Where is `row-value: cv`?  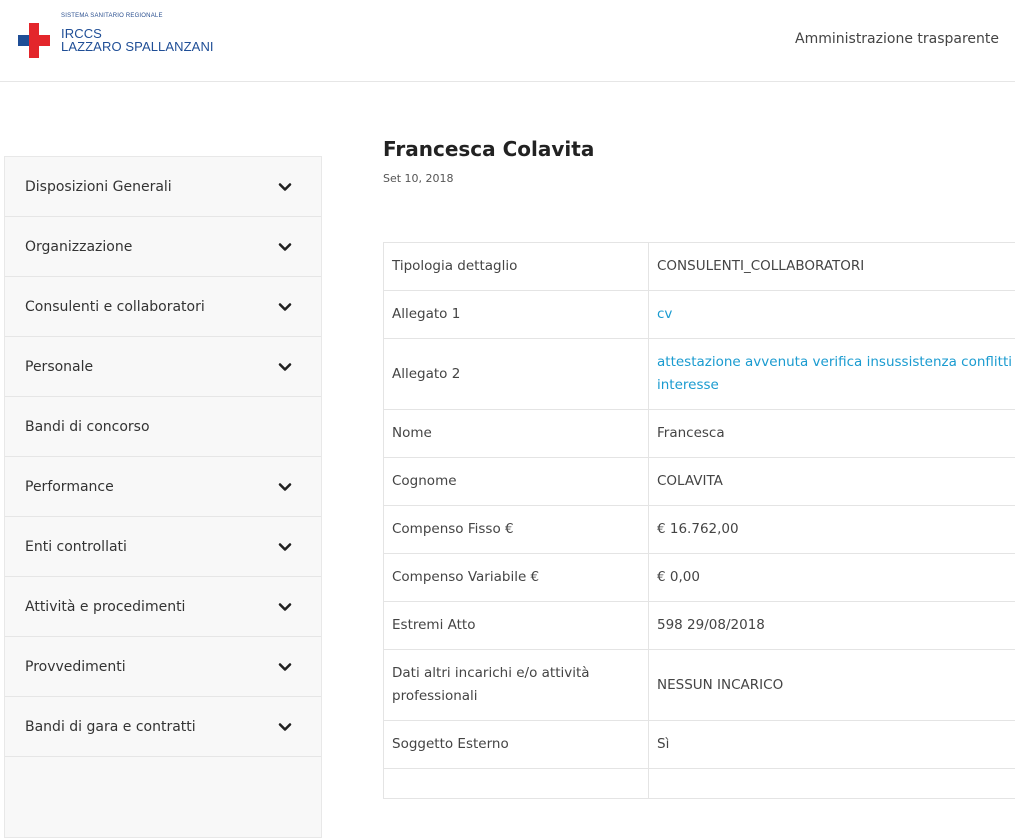
row-value: cv is located at coordinates (832, 315).